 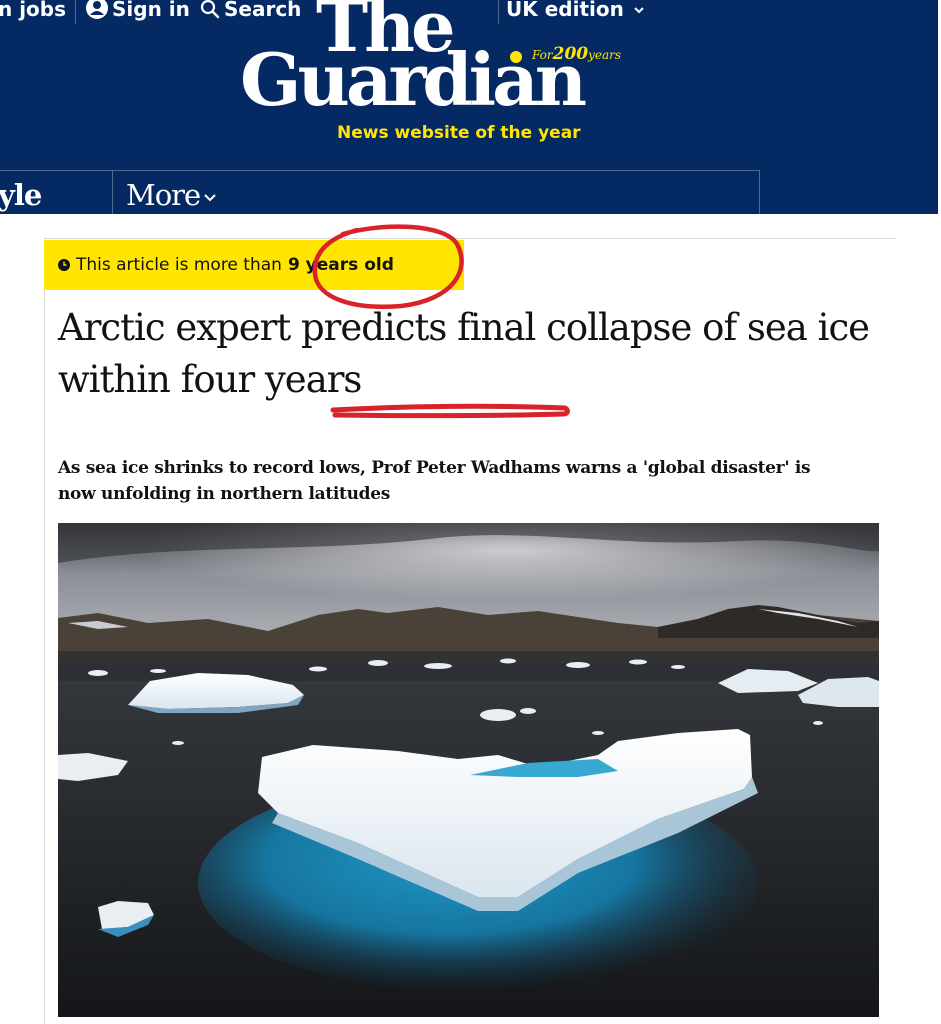 I want to click on article-age-warning: This article is more than 9 years old, so click(x=254, y=265).